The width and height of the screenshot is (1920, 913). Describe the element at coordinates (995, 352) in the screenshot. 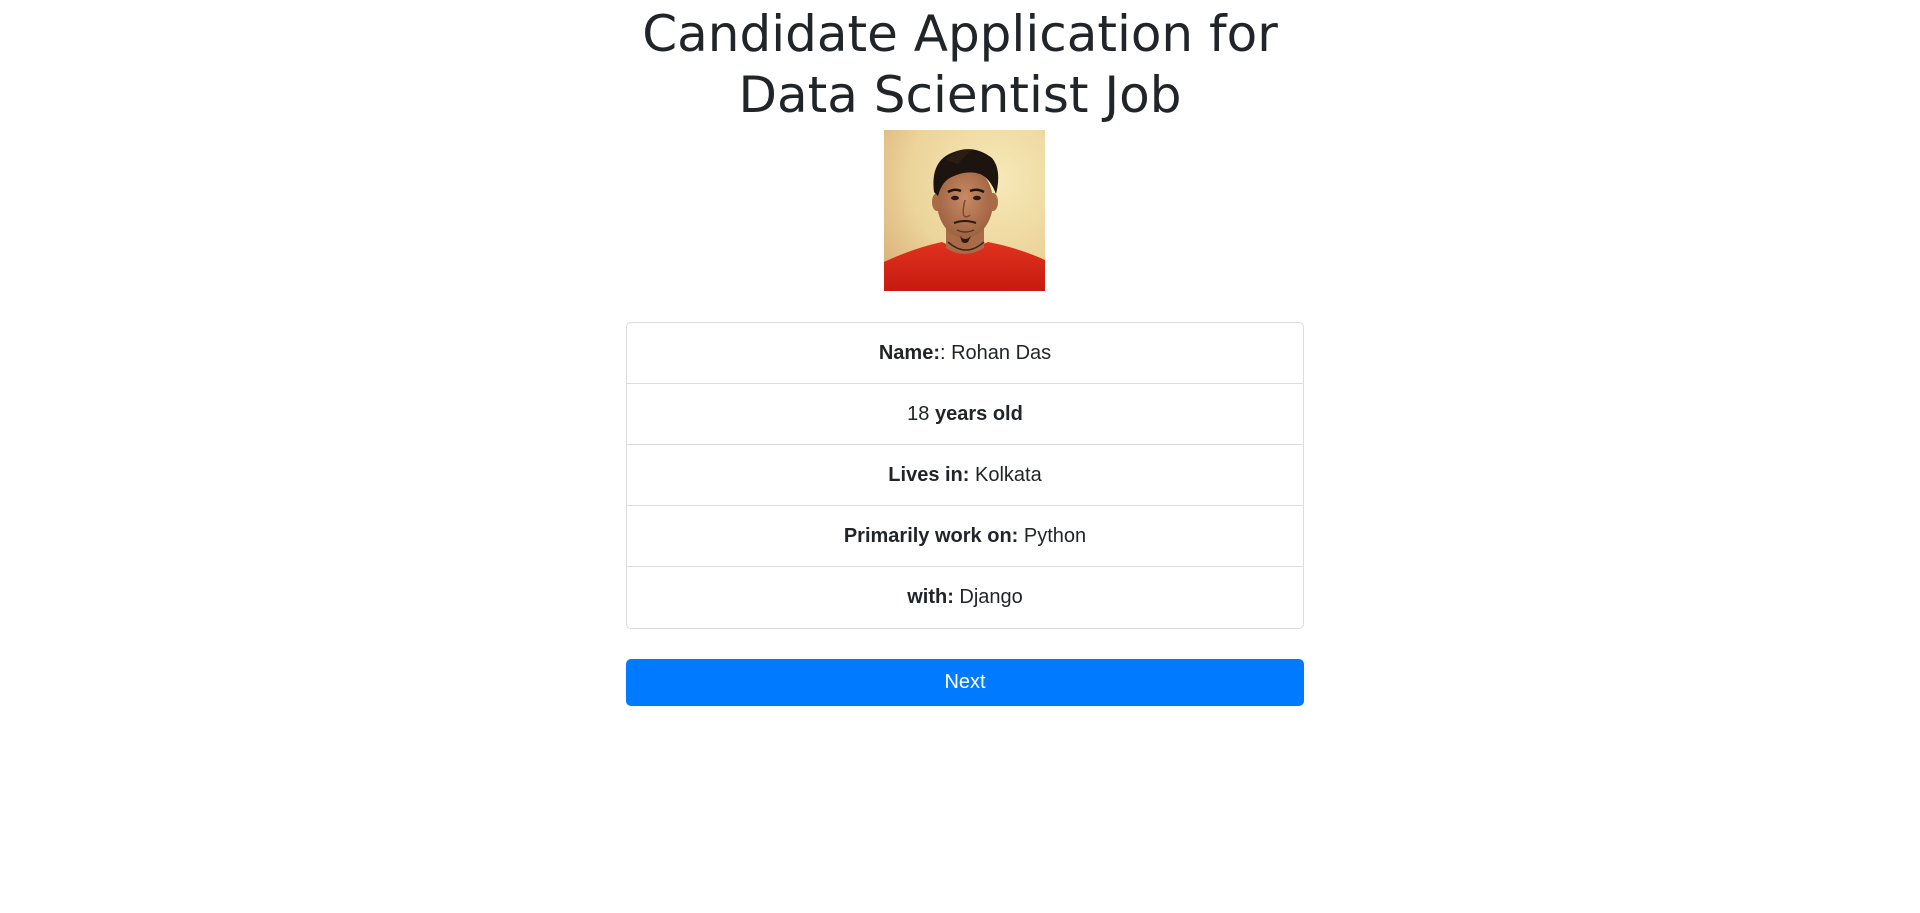

I see `name-value: : Rohan Das` at that location.